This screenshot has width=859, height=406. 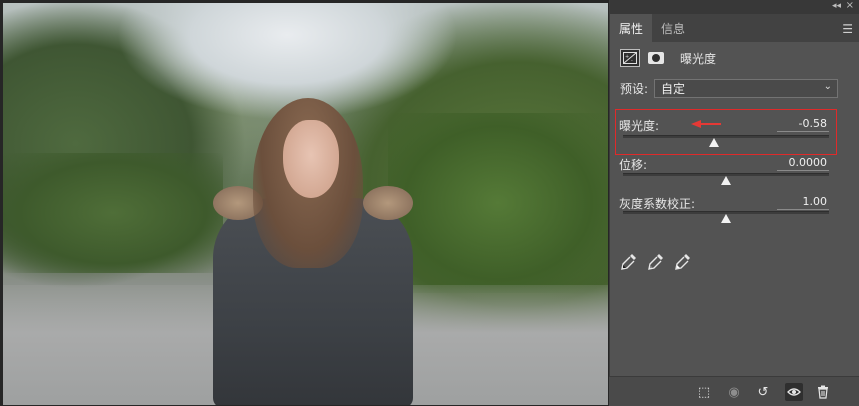 I want to click on tab-info: 信息, so click(x=673, y=28).